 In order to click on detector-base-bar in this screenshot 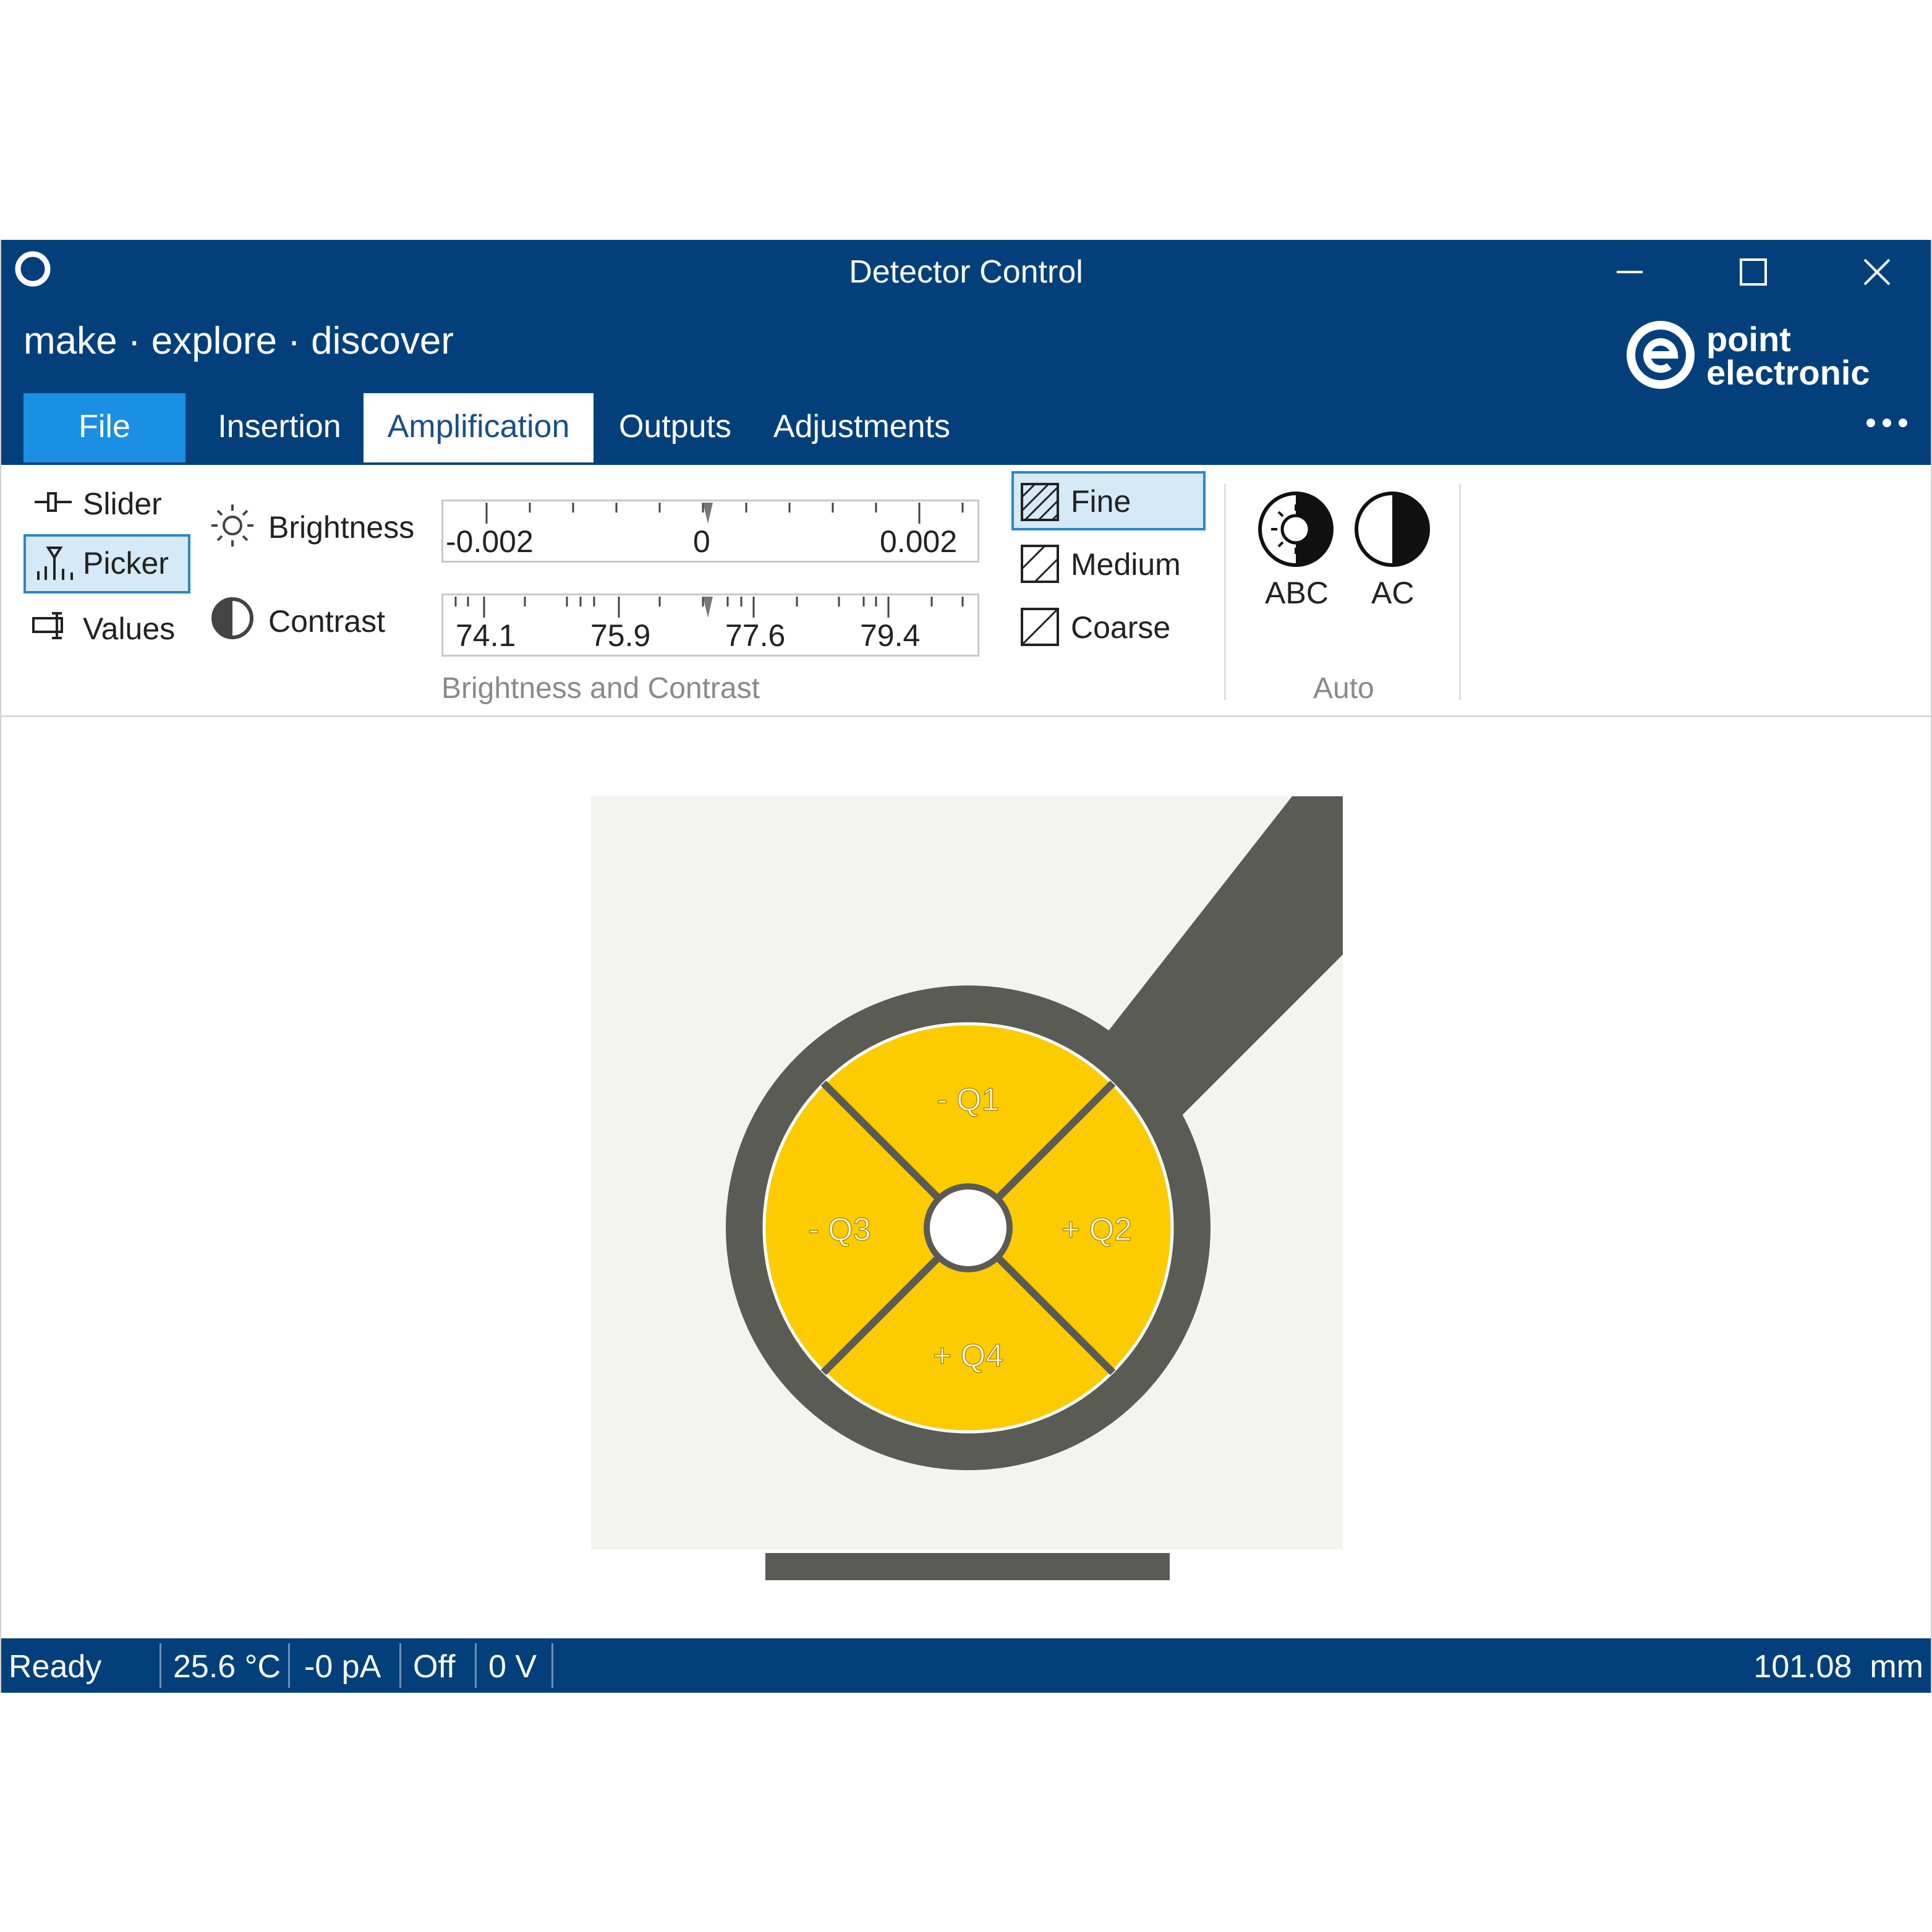, I will do `click(967, 1566)`.